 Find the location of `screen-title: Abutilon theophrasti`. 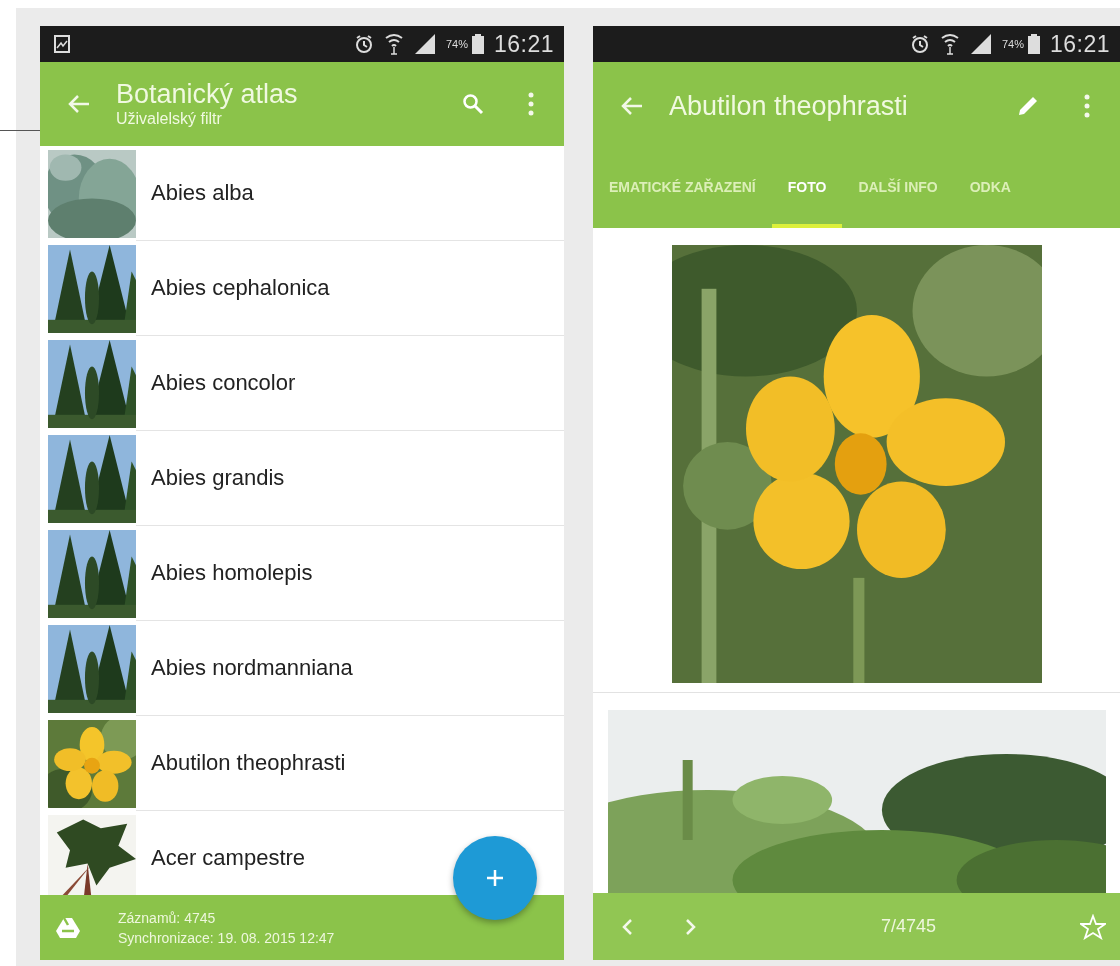

screen-title: Abutilon theophrasti is located at coordinates (789, 106).